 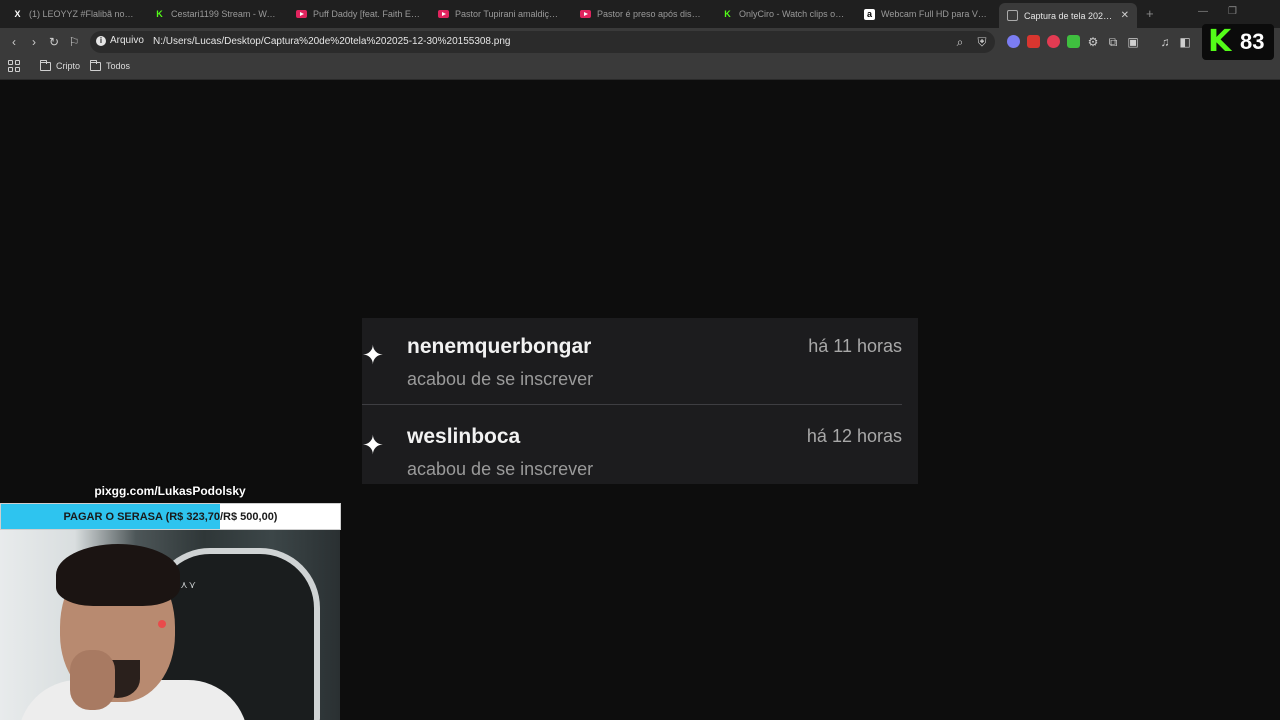 I want to click on donation-url: pixgg.com/LukasPodolsky, so click(x=170, y=491).